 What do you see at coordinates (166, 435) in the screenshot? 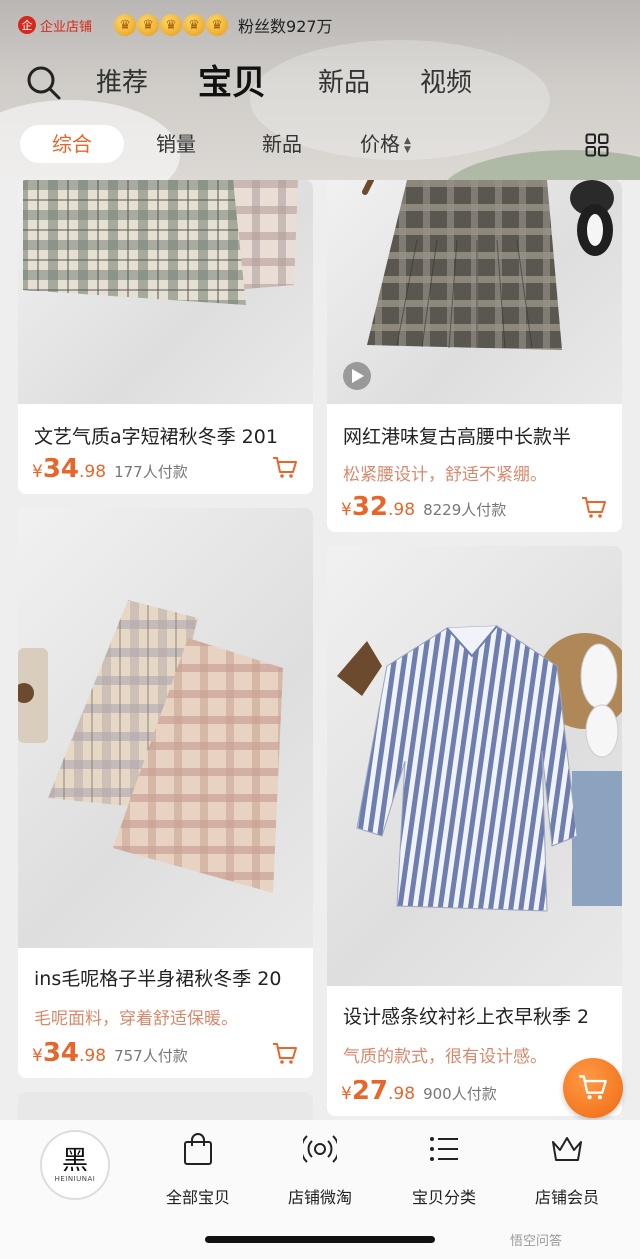
I see `product-title: 文艺气质a字短裙秋冬季 201` at bounding box center [166, 435].